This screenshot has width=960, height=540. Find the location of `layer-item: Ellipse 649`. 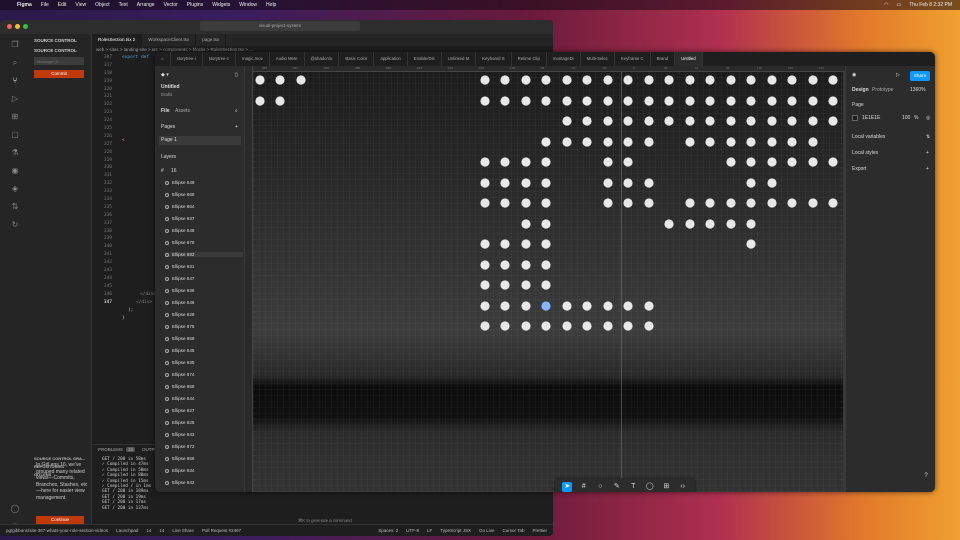

layer-item: Ellipse 649 is located at coordinates (179, 182).